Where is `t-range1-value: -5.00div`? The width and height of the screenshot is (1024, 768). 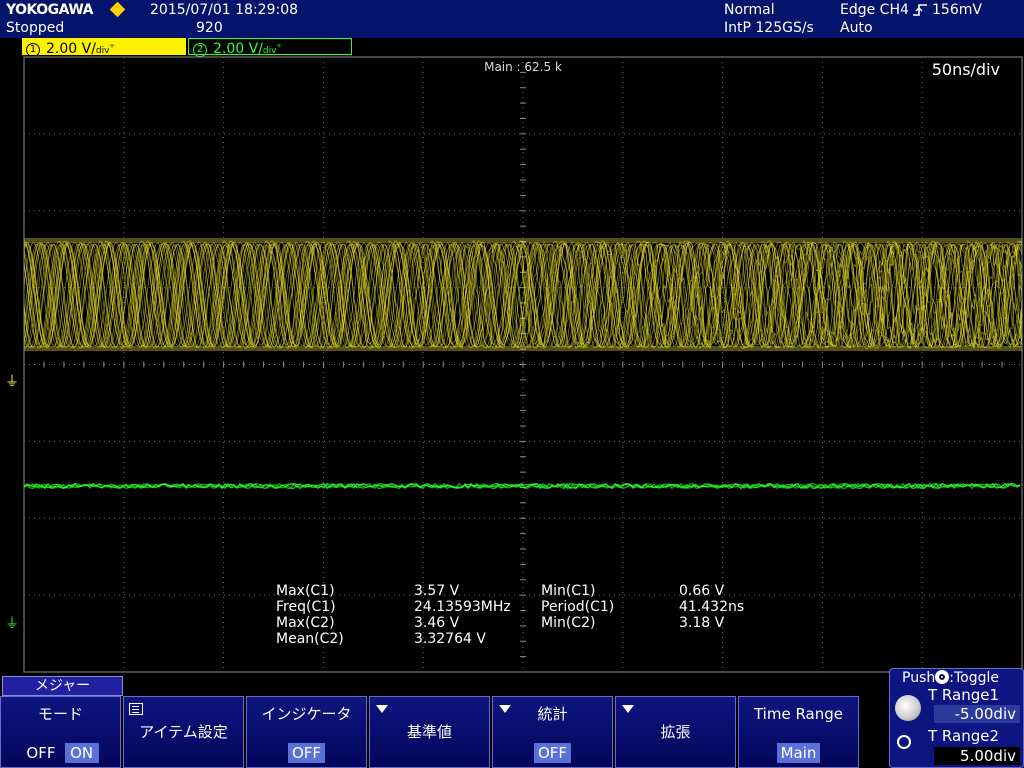 t-range1-value: -5.00div is located at coordinates (977, 714).